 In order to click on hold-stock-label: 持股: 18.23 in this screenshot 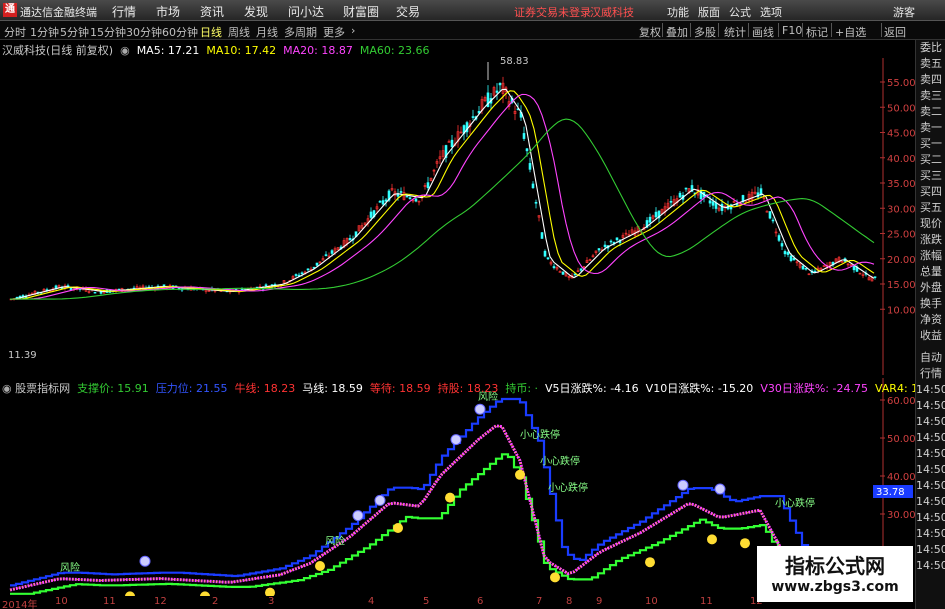, I will do `click(468, 388)`.